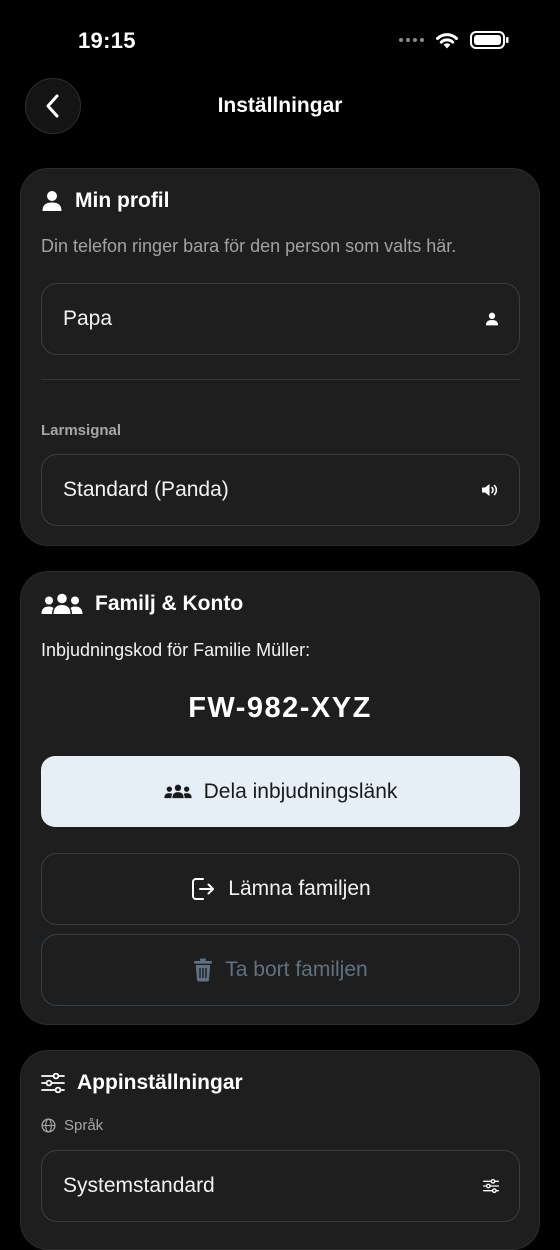  What do you see at coordinates (280, 708) in the screenshot?
I see `invite-code: FW-982-XYZ` at bounding box center [280, 708].